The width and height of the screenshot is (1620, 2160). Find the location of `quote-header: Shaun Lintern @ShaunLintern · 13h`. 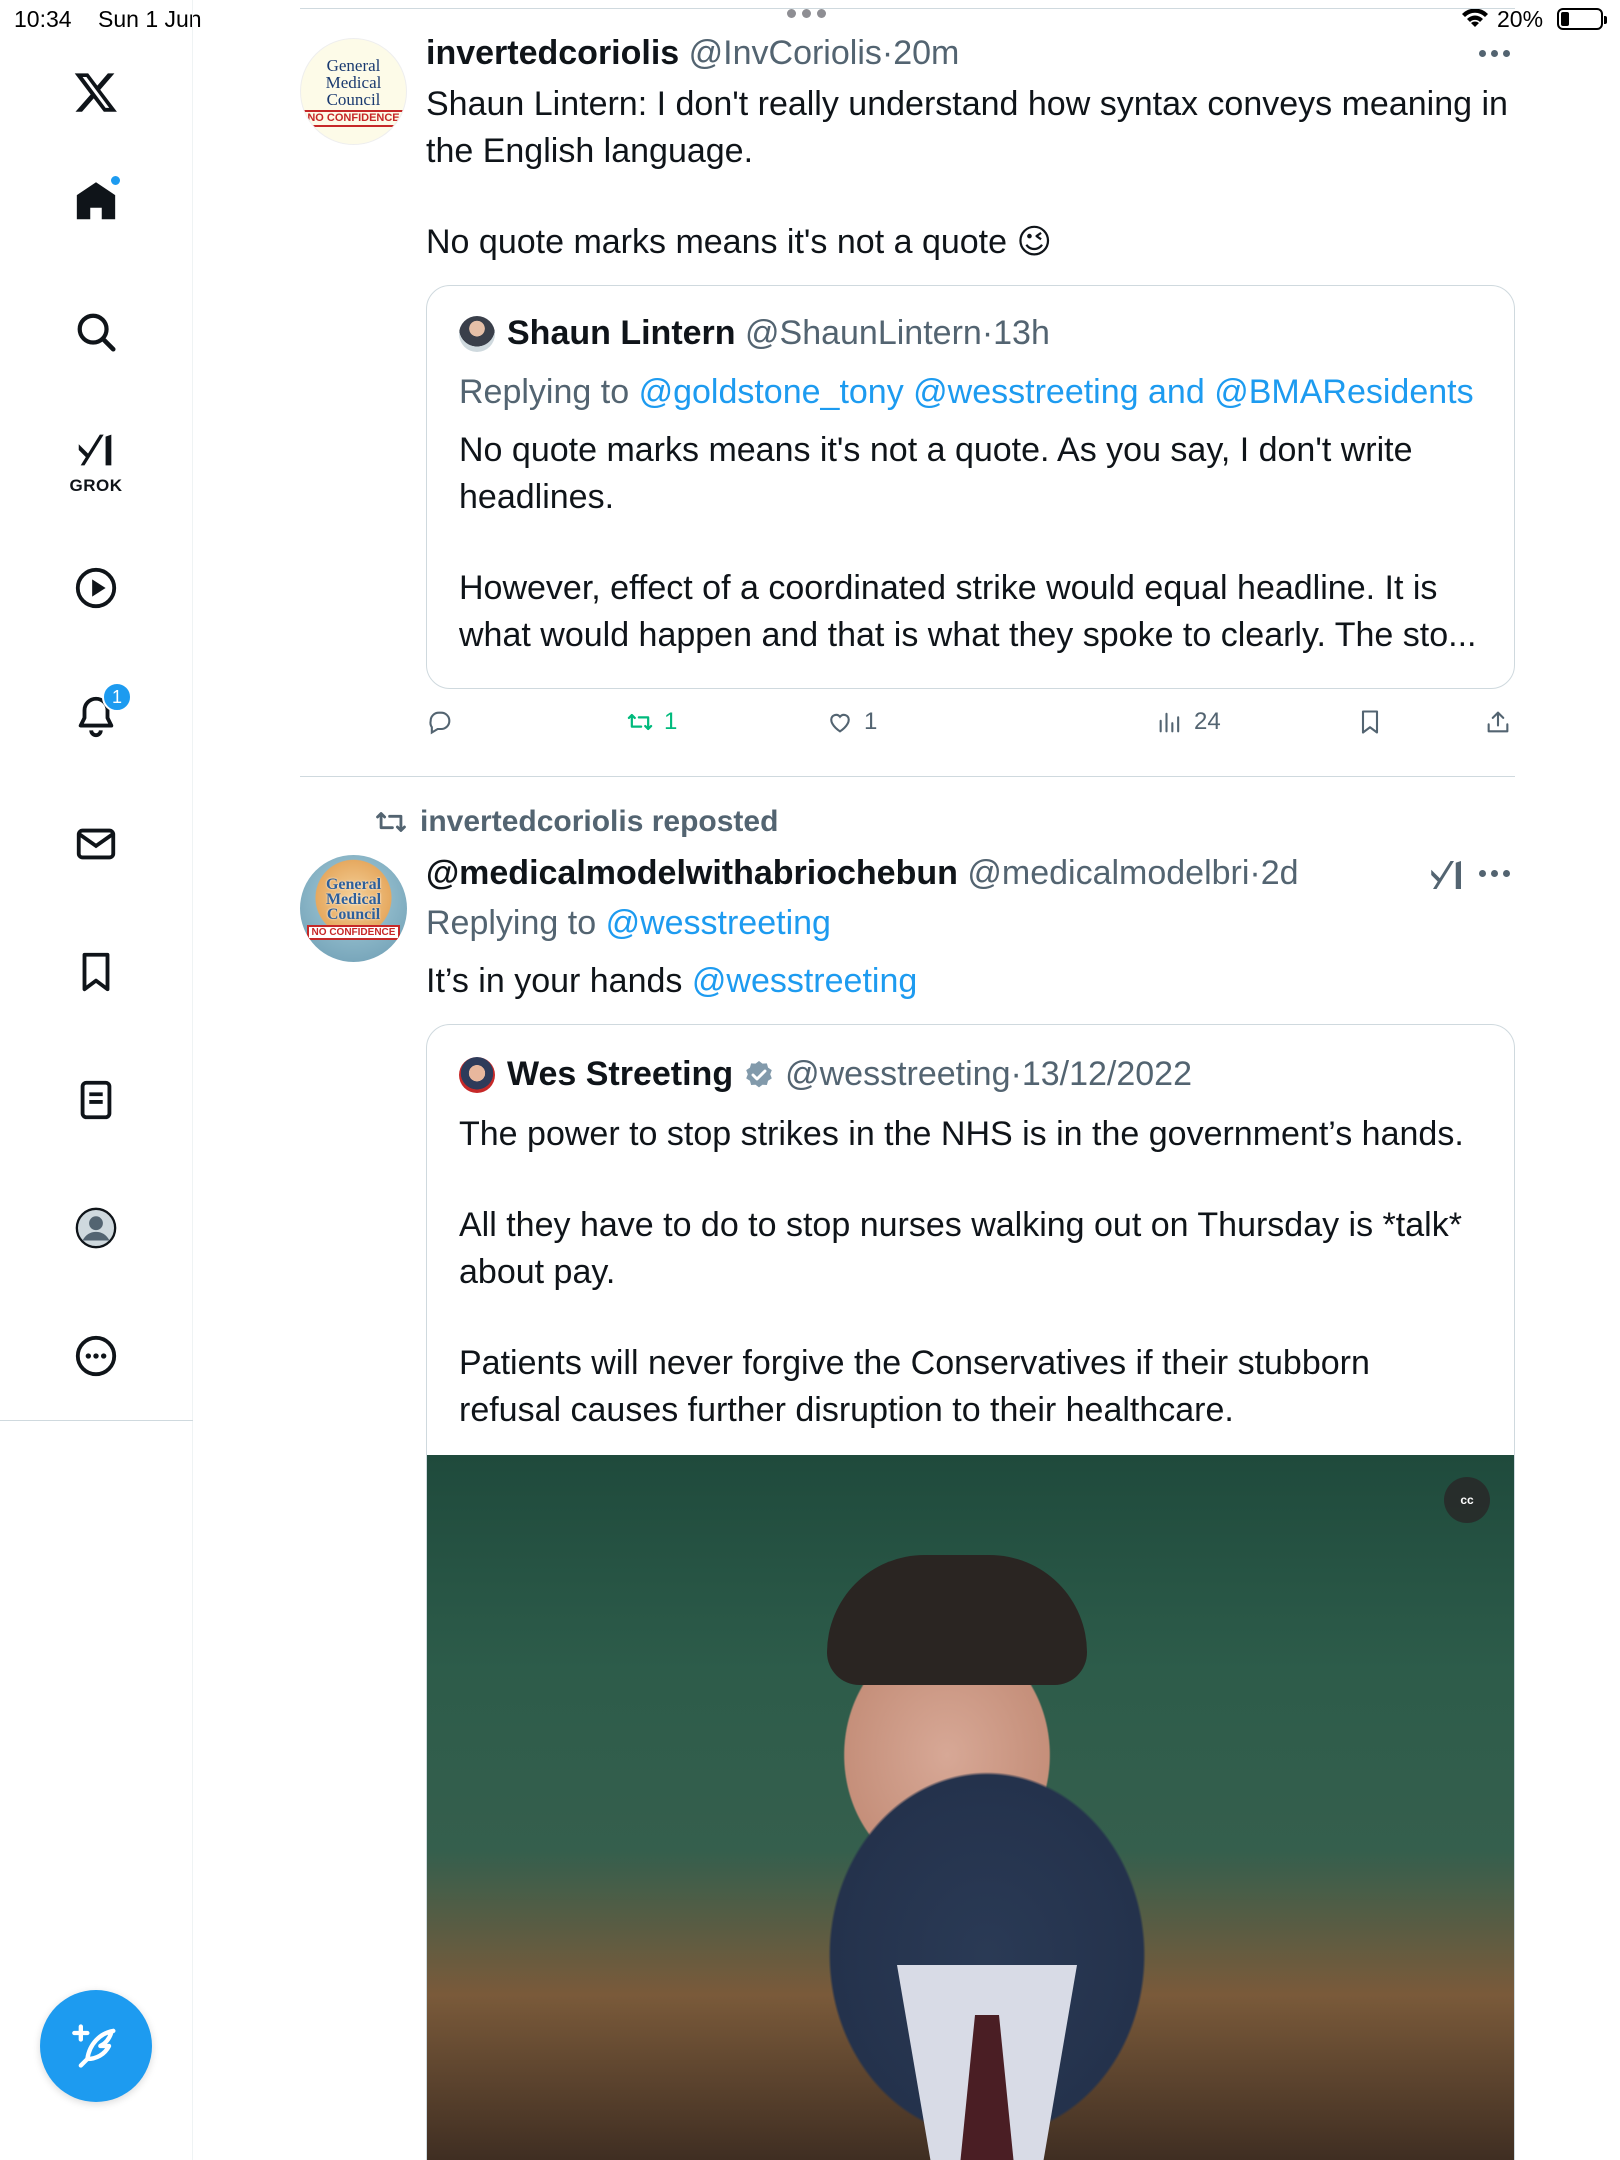

quote-header: Shaun Lintern @ShaunLintern · 13h is located at coordinates (754, 333).